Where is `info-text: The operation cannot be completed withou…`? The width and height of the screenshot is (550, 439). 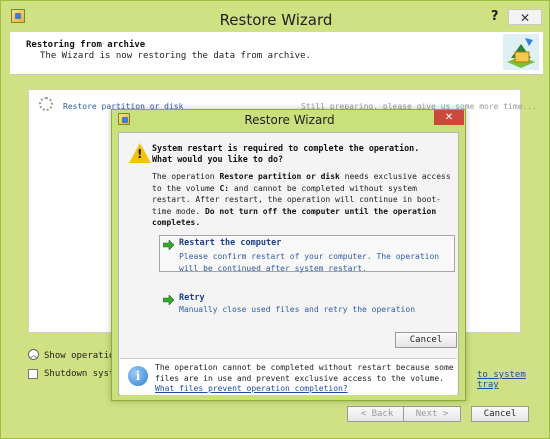 info-text: The operation cannot be completed withou… is located at coordinates (304, 373).